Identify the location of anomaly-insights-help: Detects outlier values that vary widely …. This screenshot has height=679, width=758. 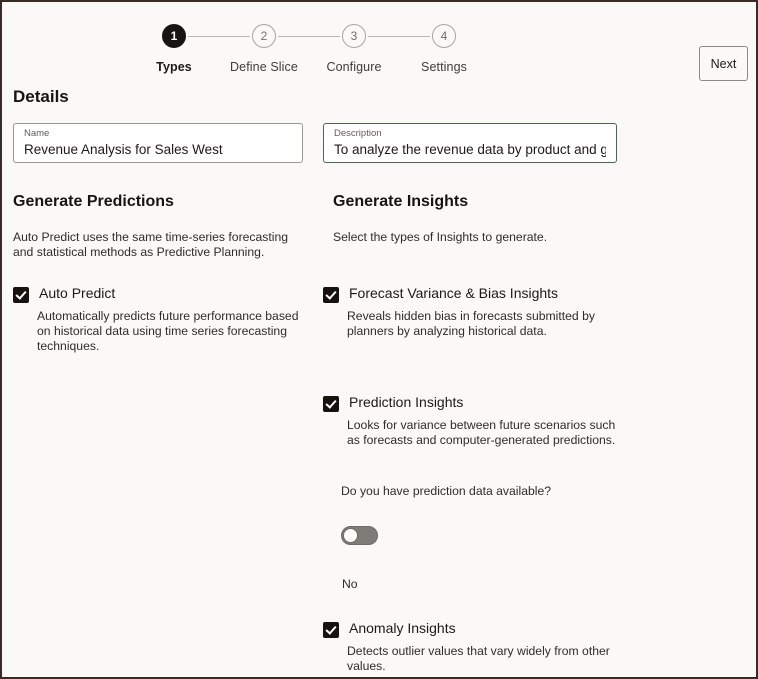
(478, 658).